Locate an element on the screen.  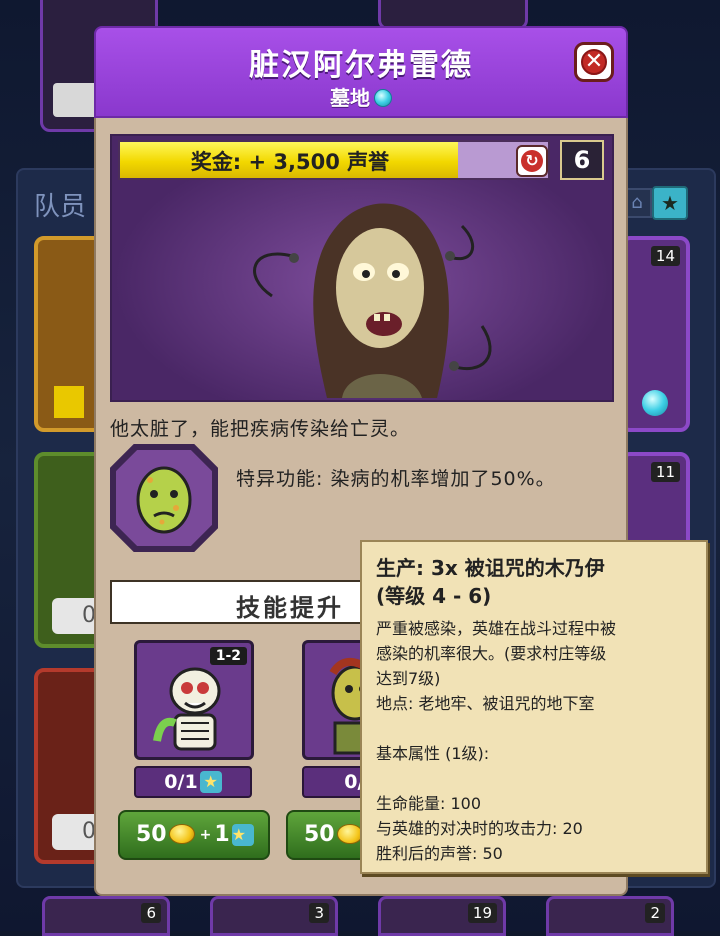
upgrade-skill-button: 50 +1 ★ is located at coordinates (194, 835).